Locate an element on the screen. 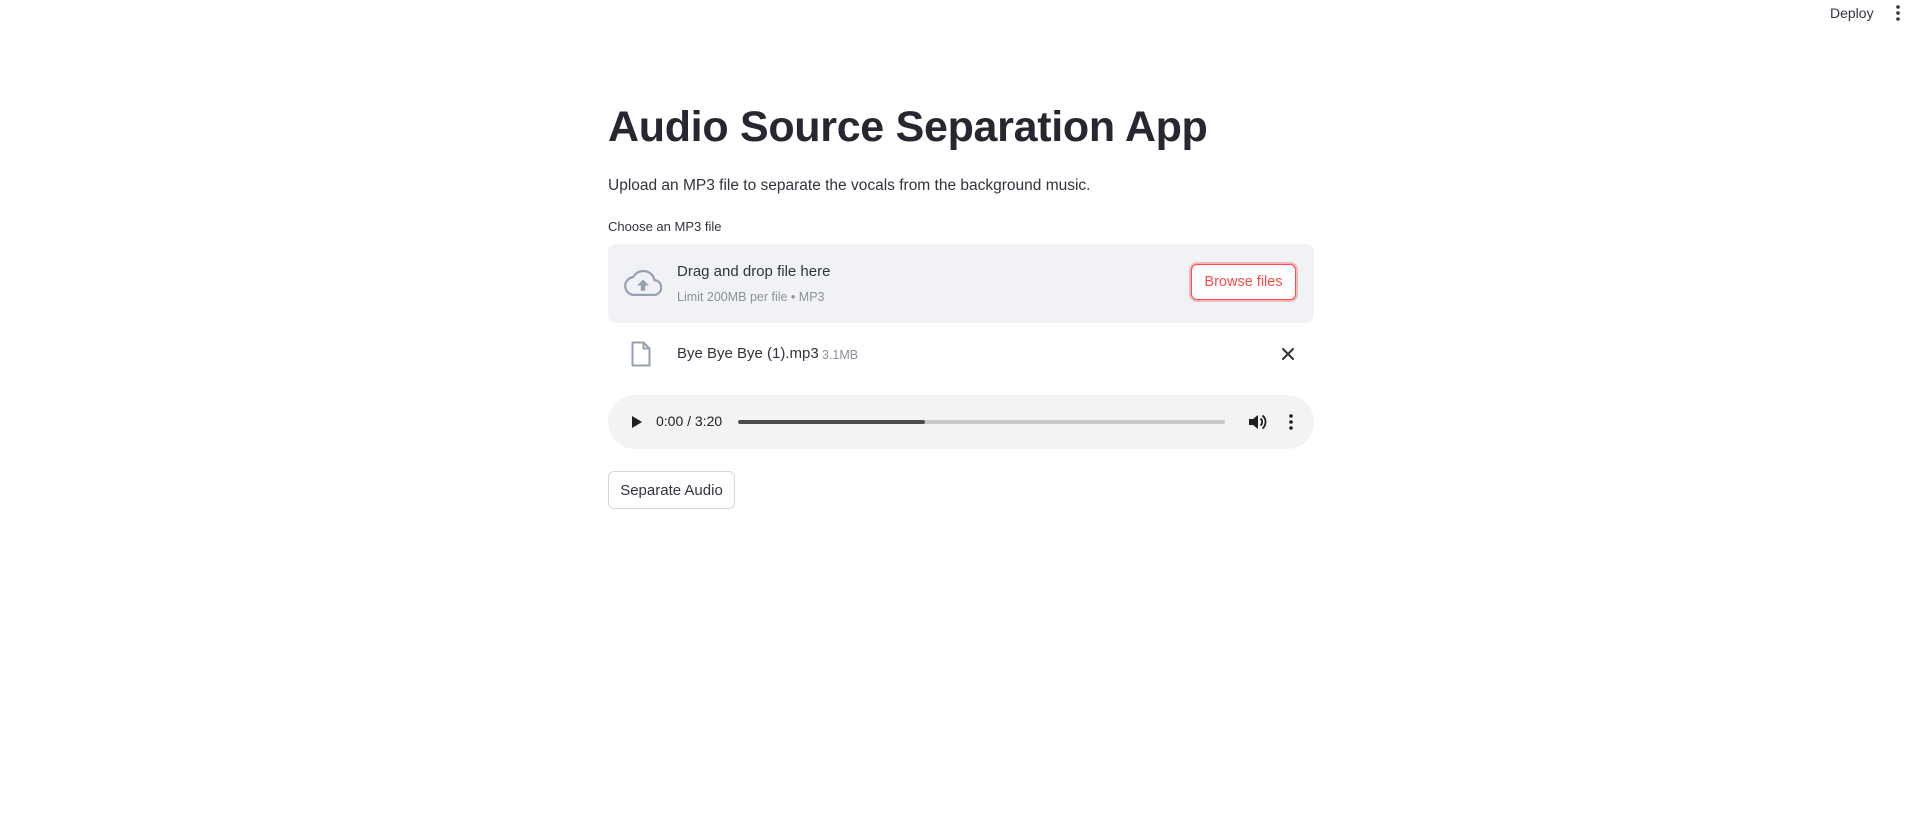  separate-audio-button: Separate Audio is located at coordinates (671, 490).